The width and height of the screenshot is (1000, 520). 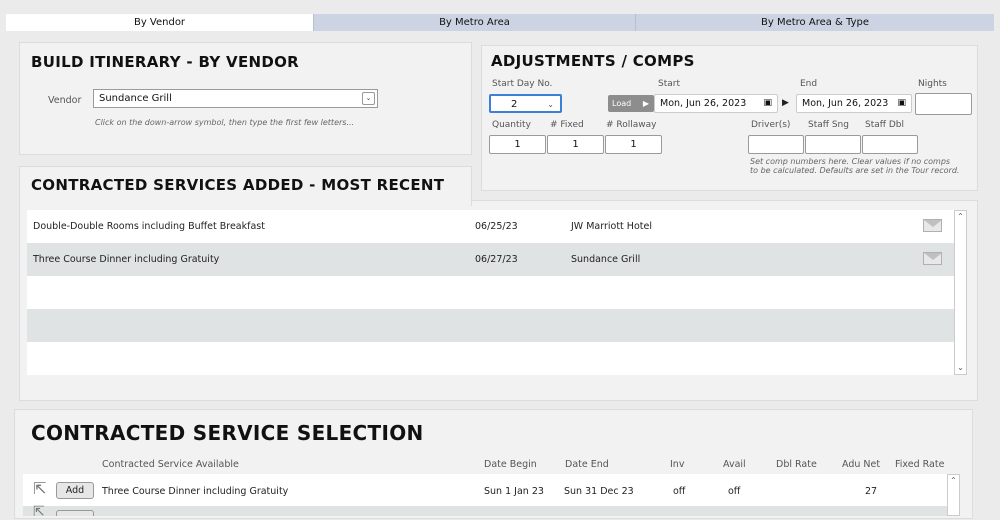 What do you see at coordinates (593, 61) in the screenshot?
I see `adjustments-title: ADJUSTMENTS / COMPS` at bounding box center [593, 61].